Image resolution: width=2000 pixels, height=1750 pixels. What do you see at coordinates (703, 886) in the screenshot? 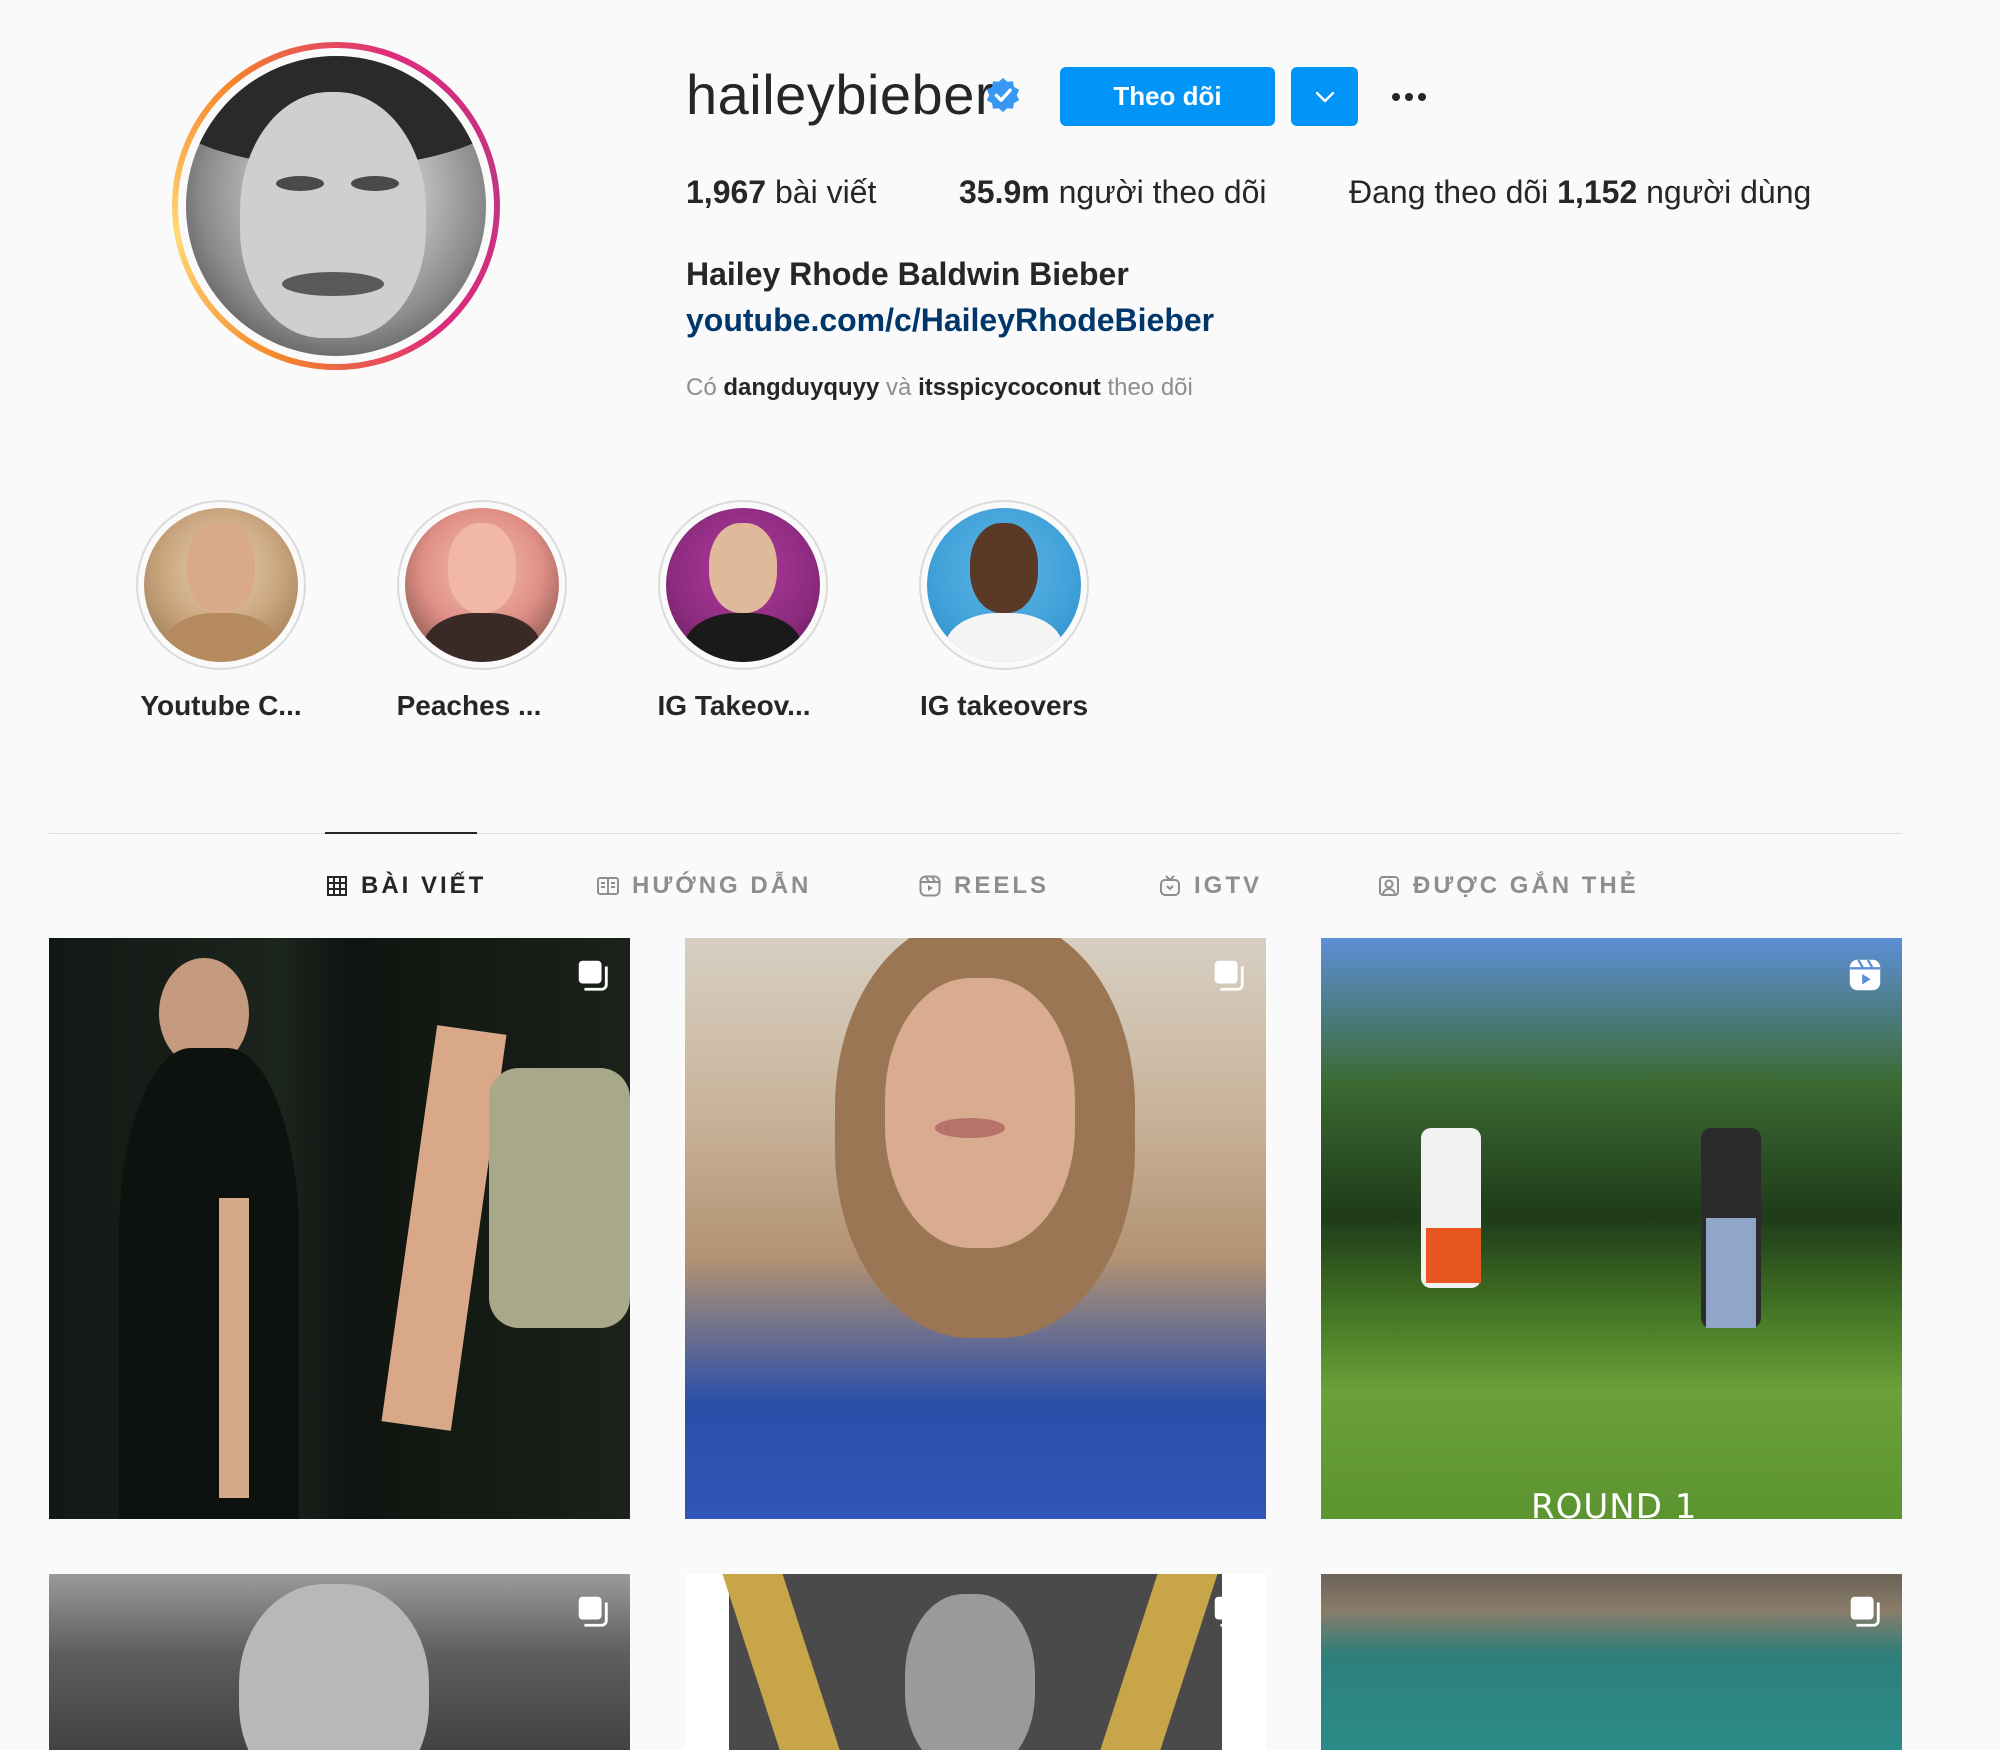
I see `tab-guides: HƯỚNG DẪN` at bounding box center [703, 886].